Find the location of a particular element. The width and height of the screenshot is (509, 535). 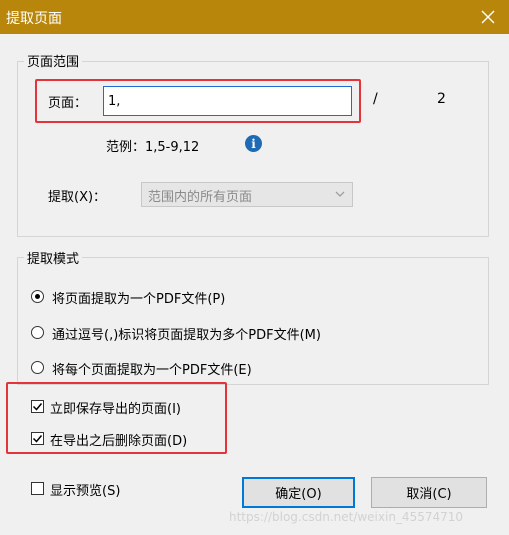

page-range-legend: 页面范围 is located at coordinates (53, 60).